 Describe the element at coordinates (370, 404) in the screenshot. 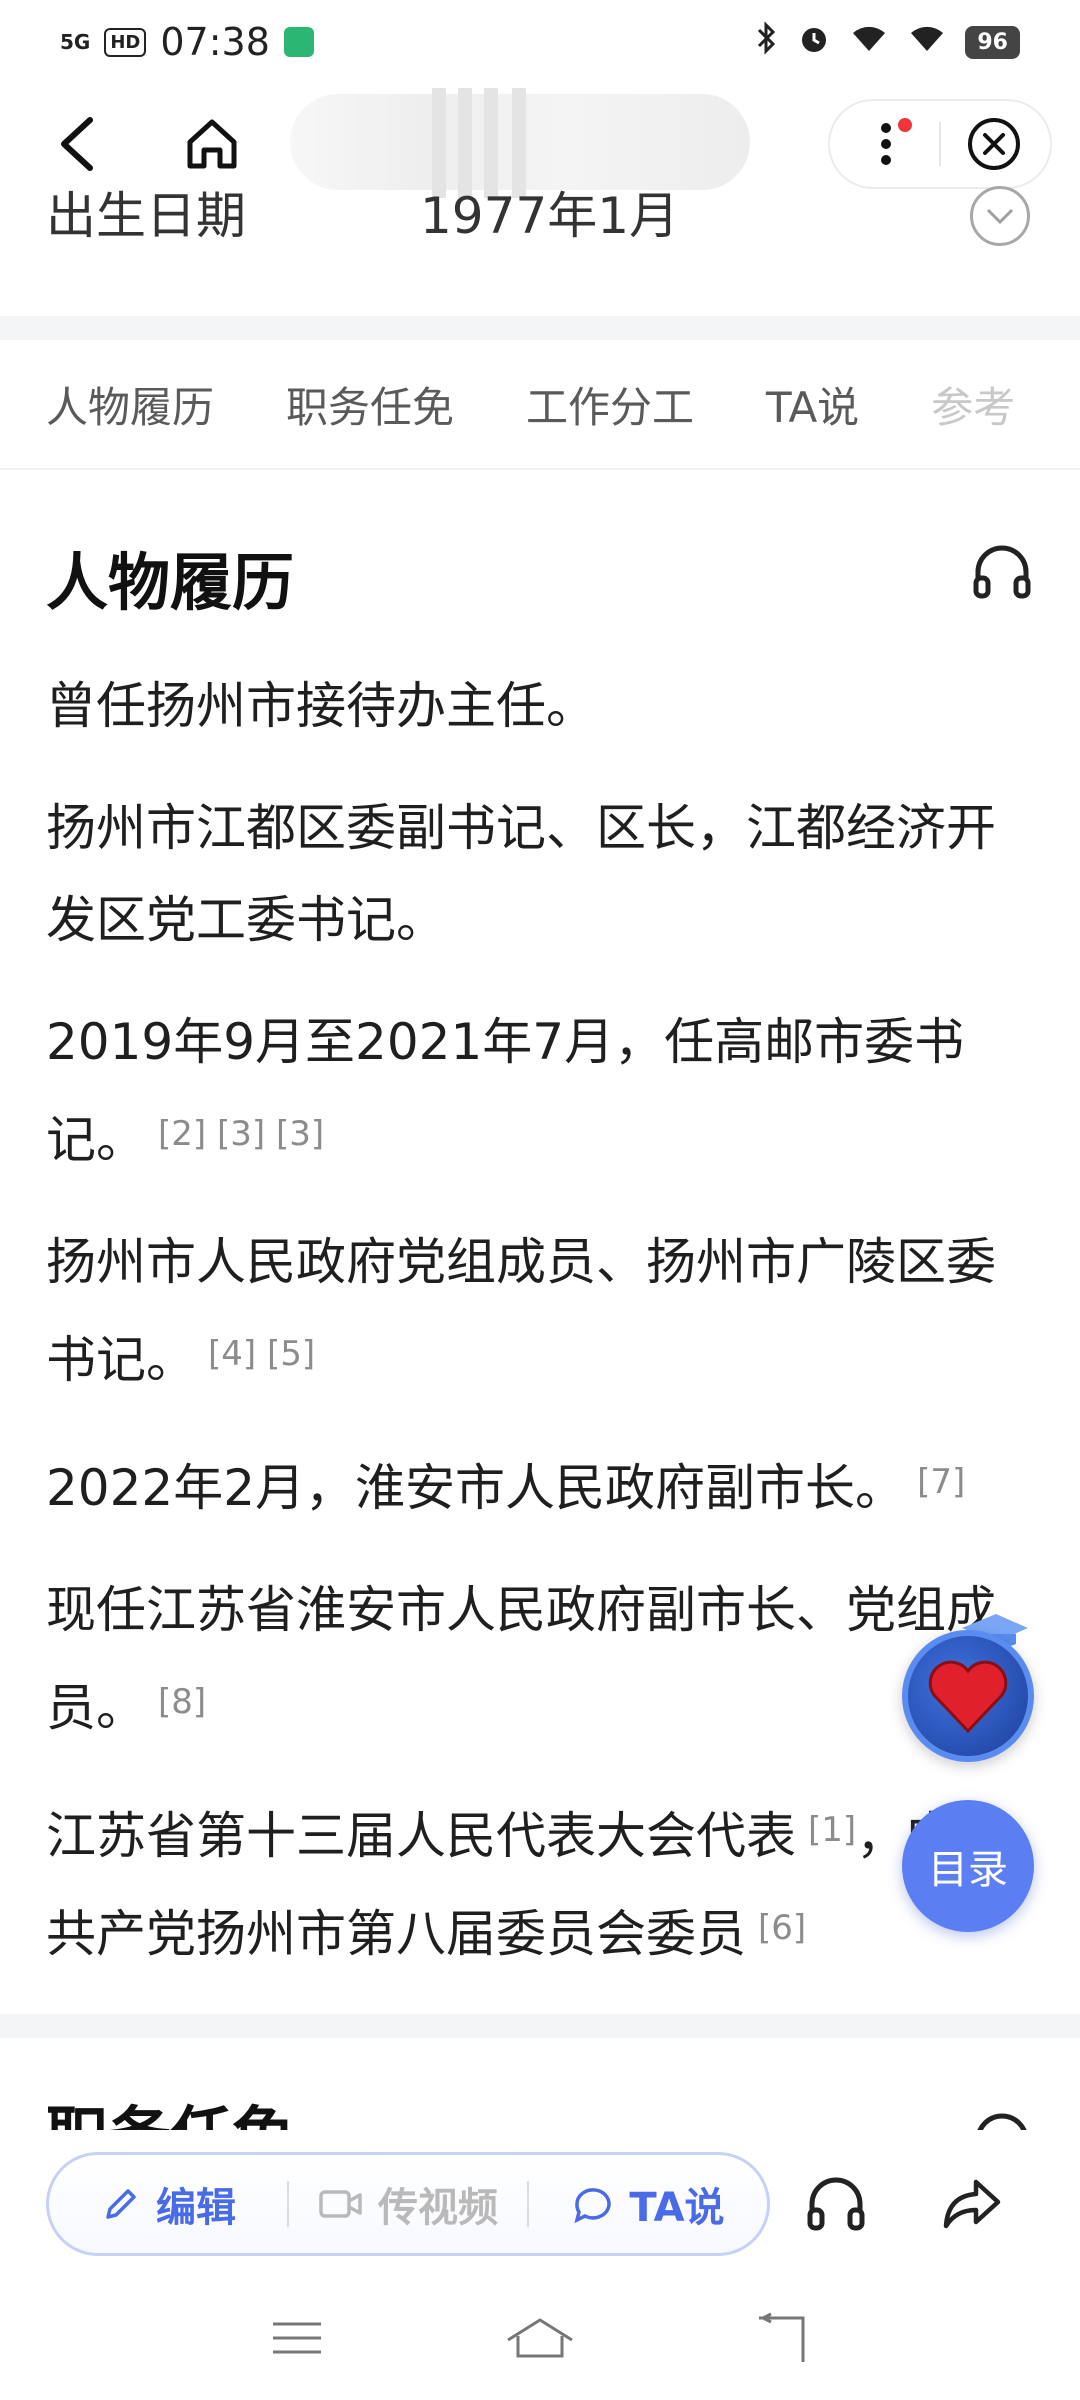

I see `tab-appointments: 职务任免` at that location.